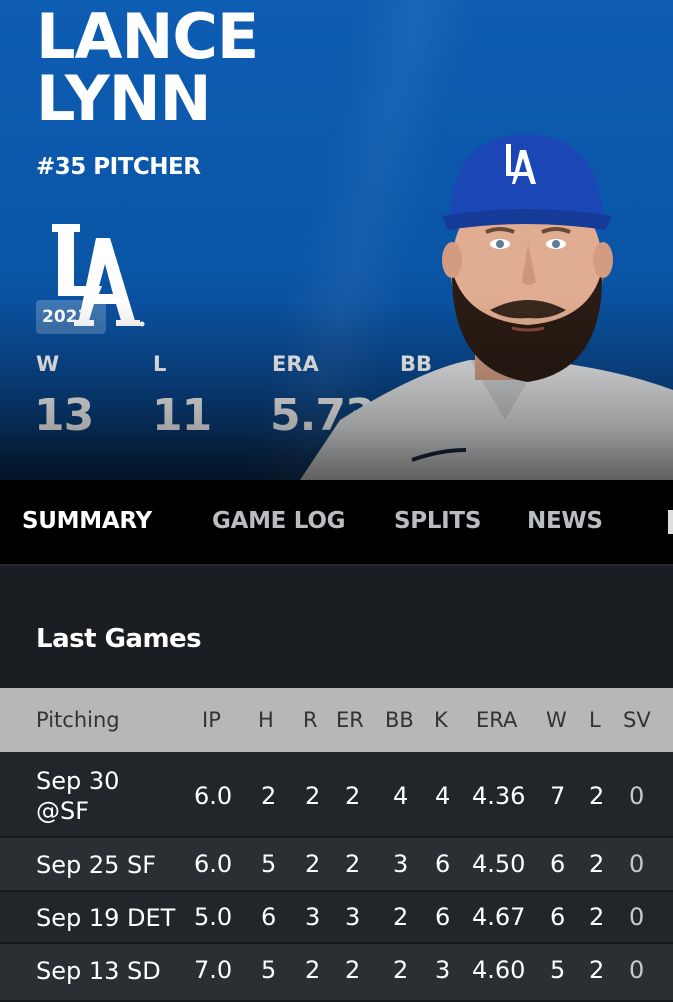 The width and height of the screenshot is (673, 1002). I want to click on cell-era: 4.36, so click(499, 796).